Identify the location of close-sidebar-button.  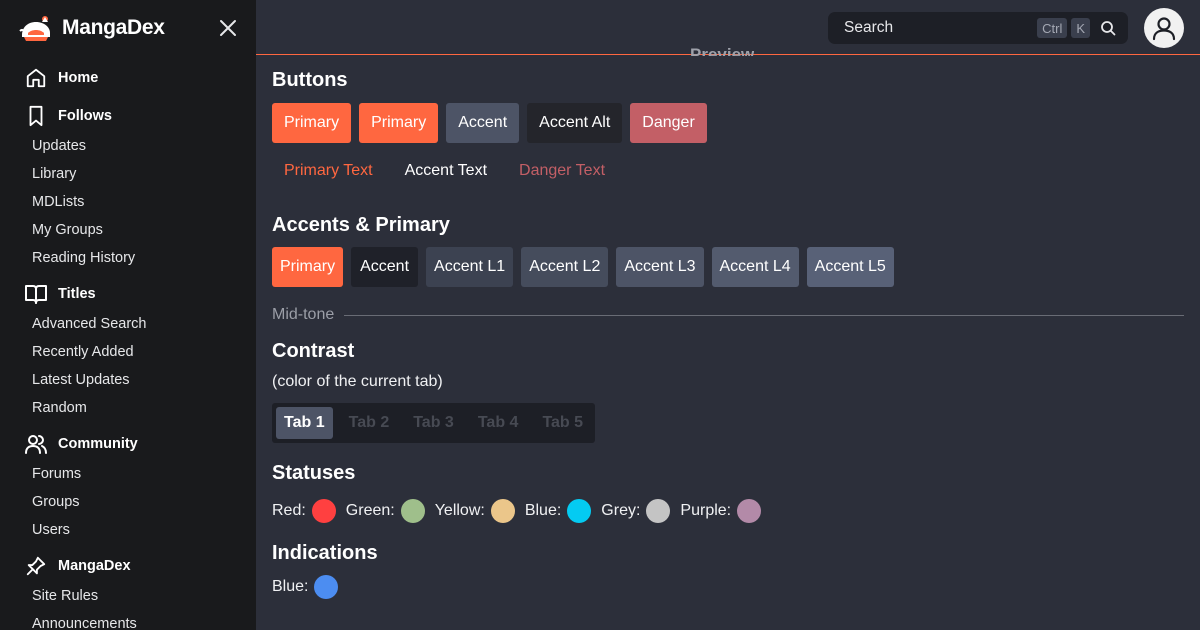
(228, 28).